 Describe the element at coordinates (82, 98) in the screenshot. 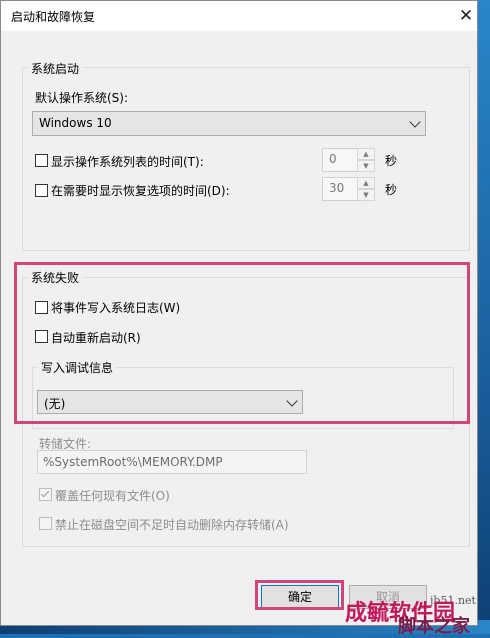

I see `default-os-label: 默认操作系统(S):` at that location.